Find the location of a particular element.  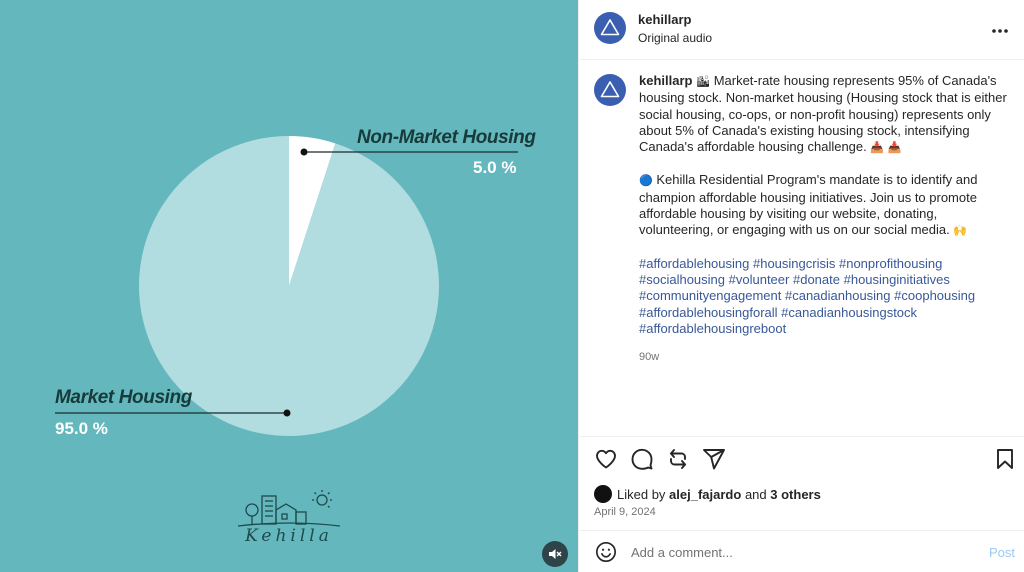

likes-summary: Liked by alej_fajardo and 3 others is located at coordinates (707, 494).